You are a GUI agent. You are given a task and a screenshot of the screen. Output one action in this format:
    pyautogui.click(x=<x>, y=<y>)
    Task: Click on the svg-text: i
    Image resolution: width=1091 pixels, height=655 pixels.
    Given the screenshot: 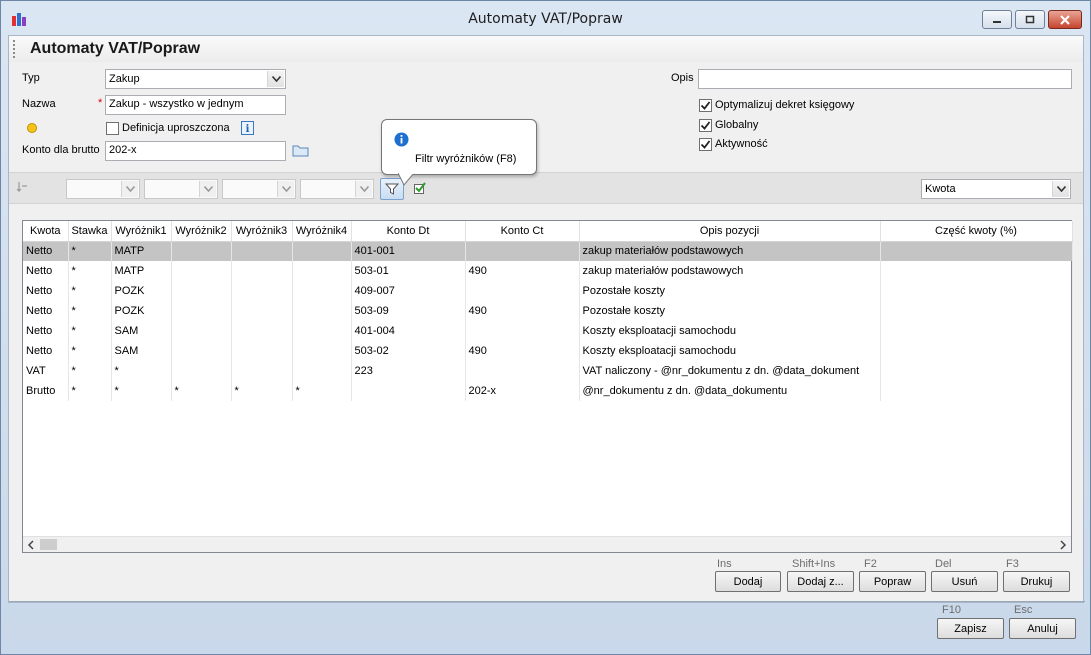 What is the action you would take?
    pyautogui.click(x=248, y=129)
    